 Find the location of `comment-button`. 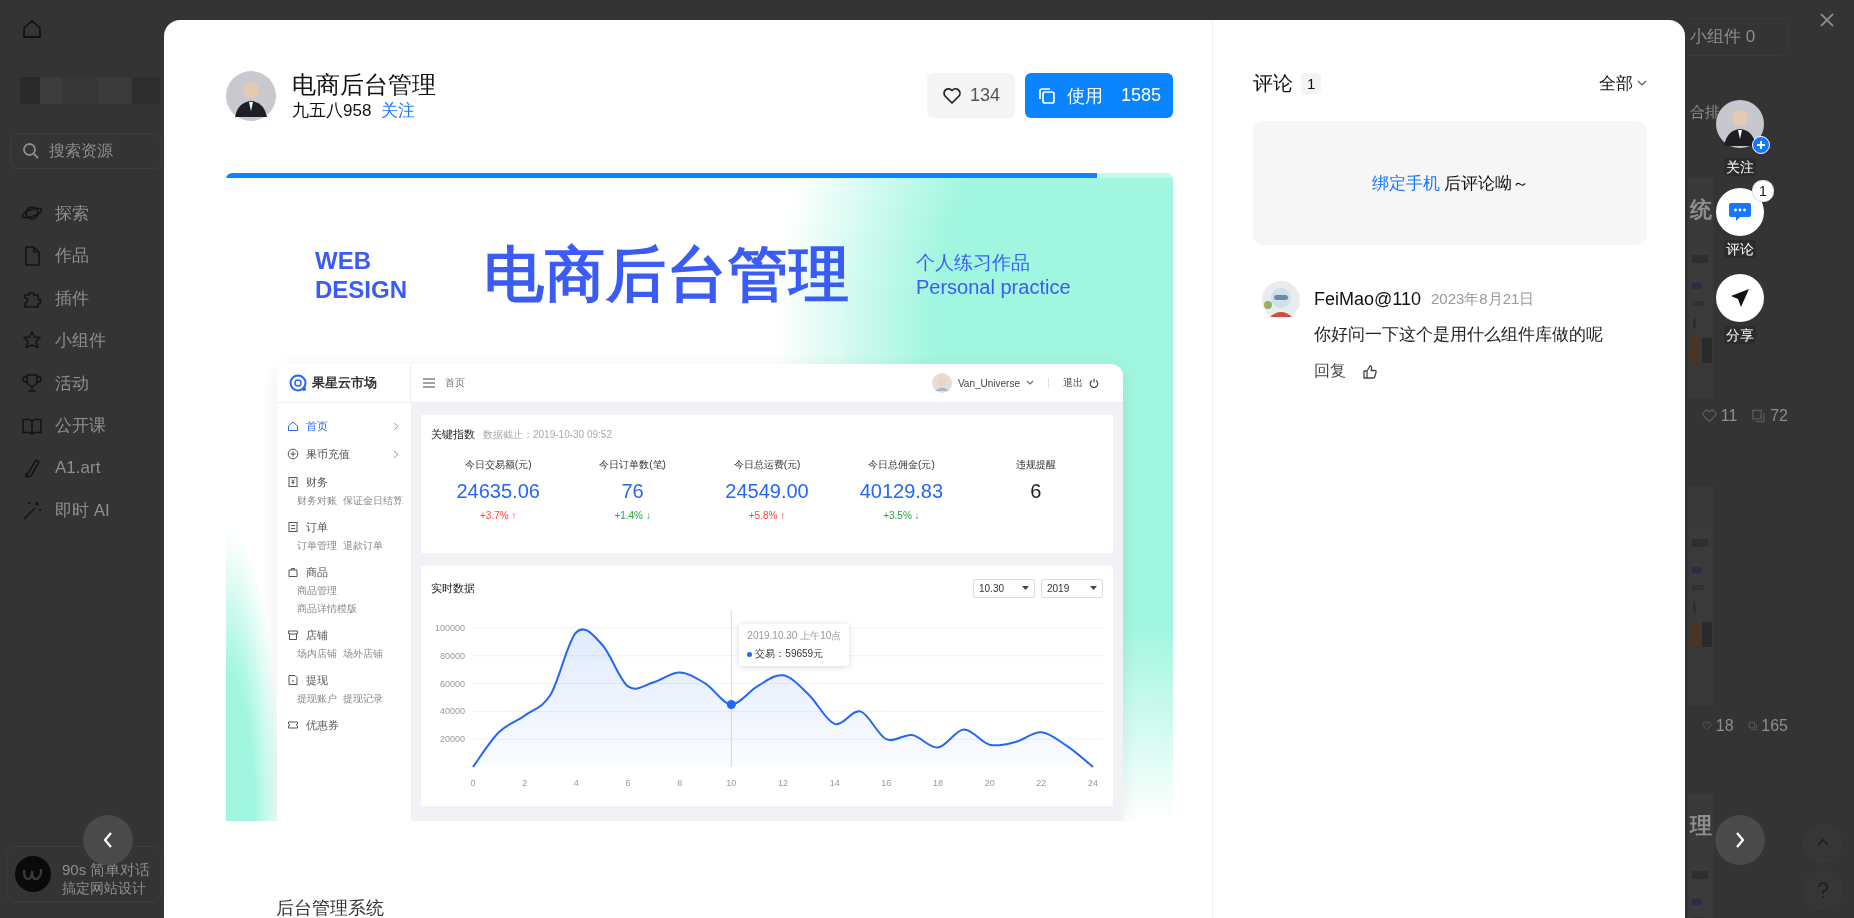

comment-button is located at coordinates (1740, 212).